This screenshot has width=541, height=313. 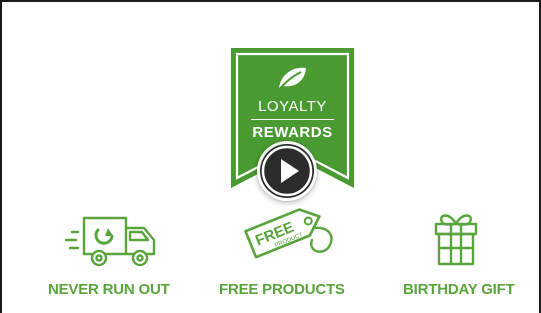 What do you see at coordinates (456, 240) in the screenshot?
I see `gift-box-icon` at bounding box center [456, 240].